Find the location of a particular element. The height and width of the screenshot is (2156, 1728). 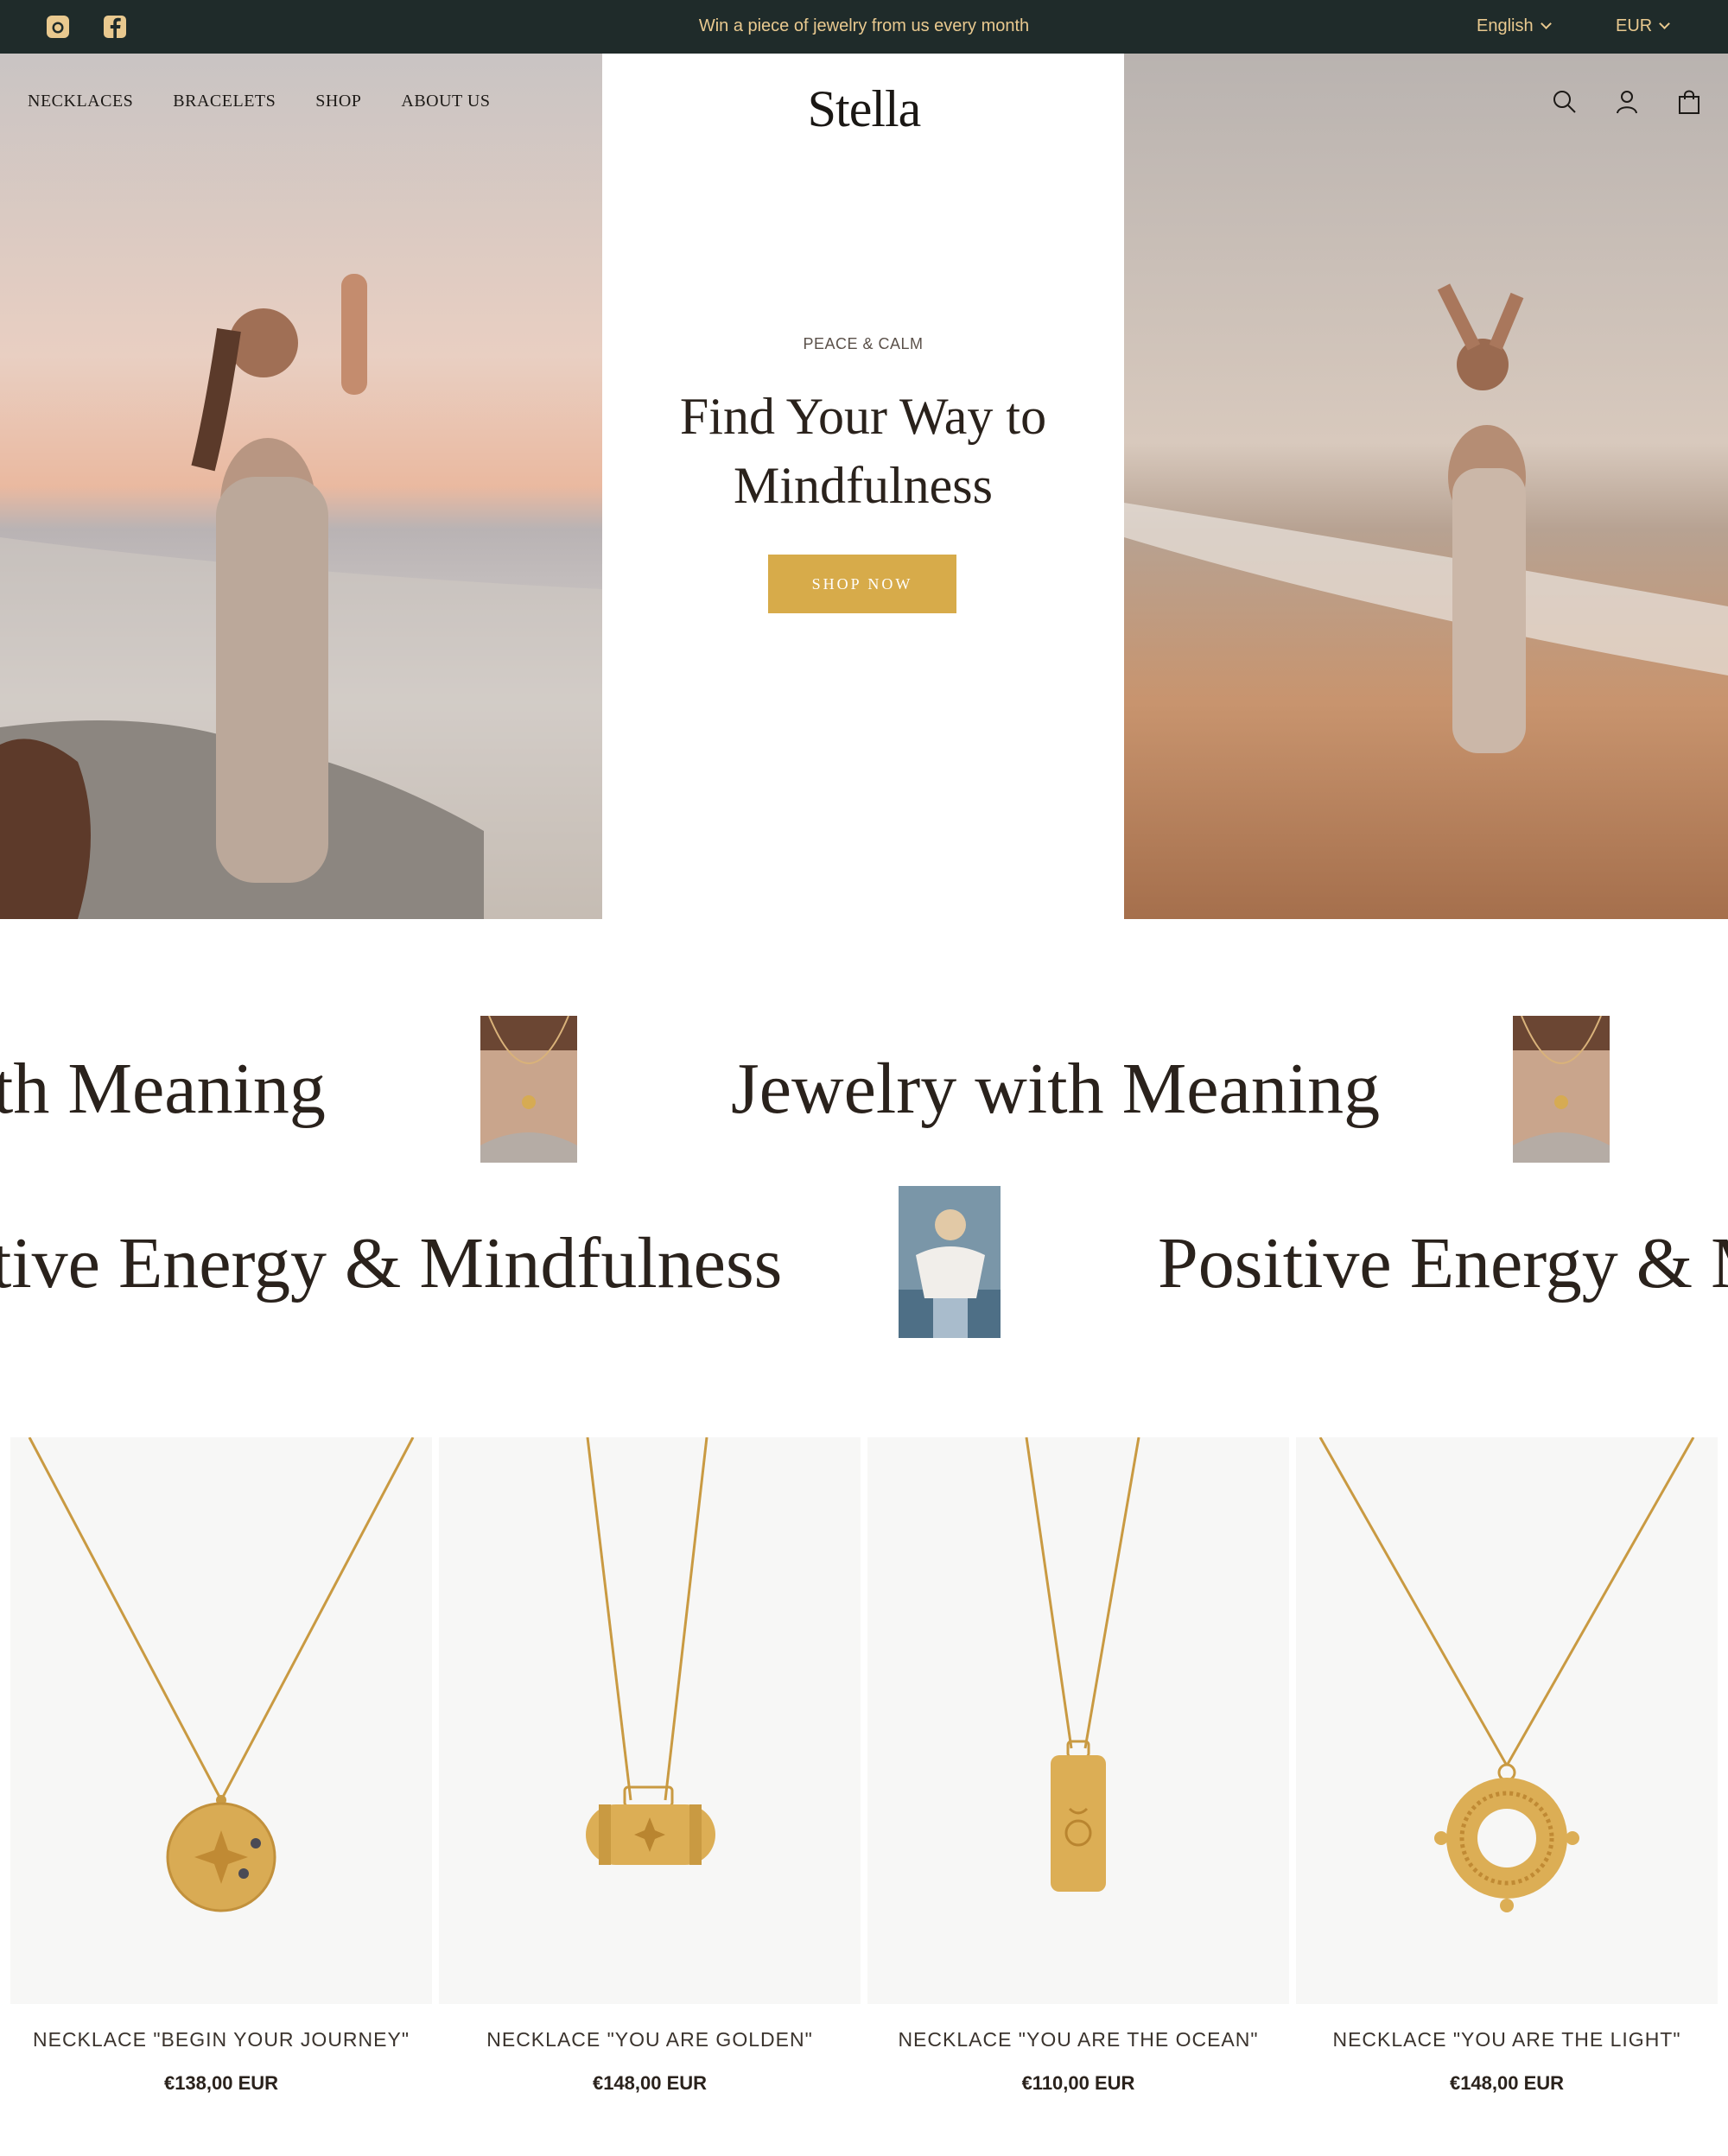

shop-now-button: SHOP NOW is located at coordinates (862, 584).